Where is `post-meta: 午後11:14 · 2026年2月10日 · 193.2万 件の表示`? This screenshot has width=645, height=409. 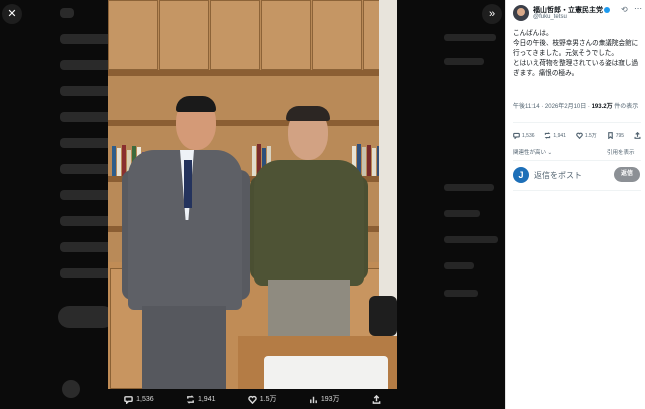 post-meta: 午後11:14 · 2026年2月10日 · 193.2万 件の表示 is located at coordinates (575, 105).